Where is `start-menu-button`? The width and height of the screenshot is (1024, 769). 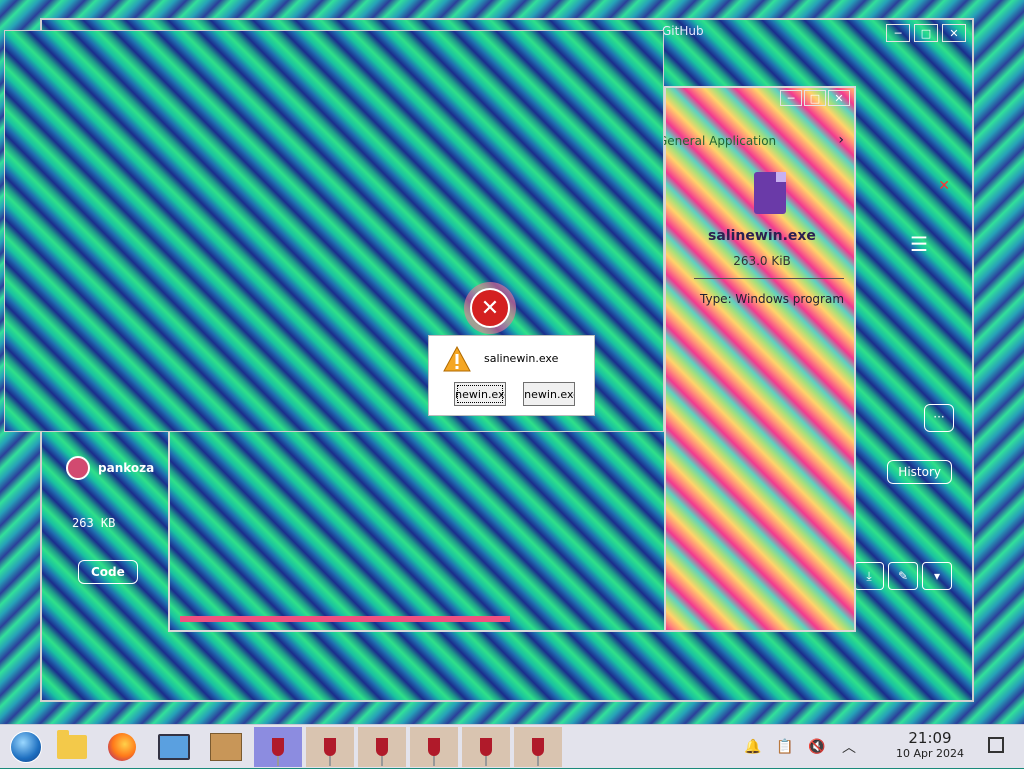 start-menu-button is located at coordinates (26, 747).